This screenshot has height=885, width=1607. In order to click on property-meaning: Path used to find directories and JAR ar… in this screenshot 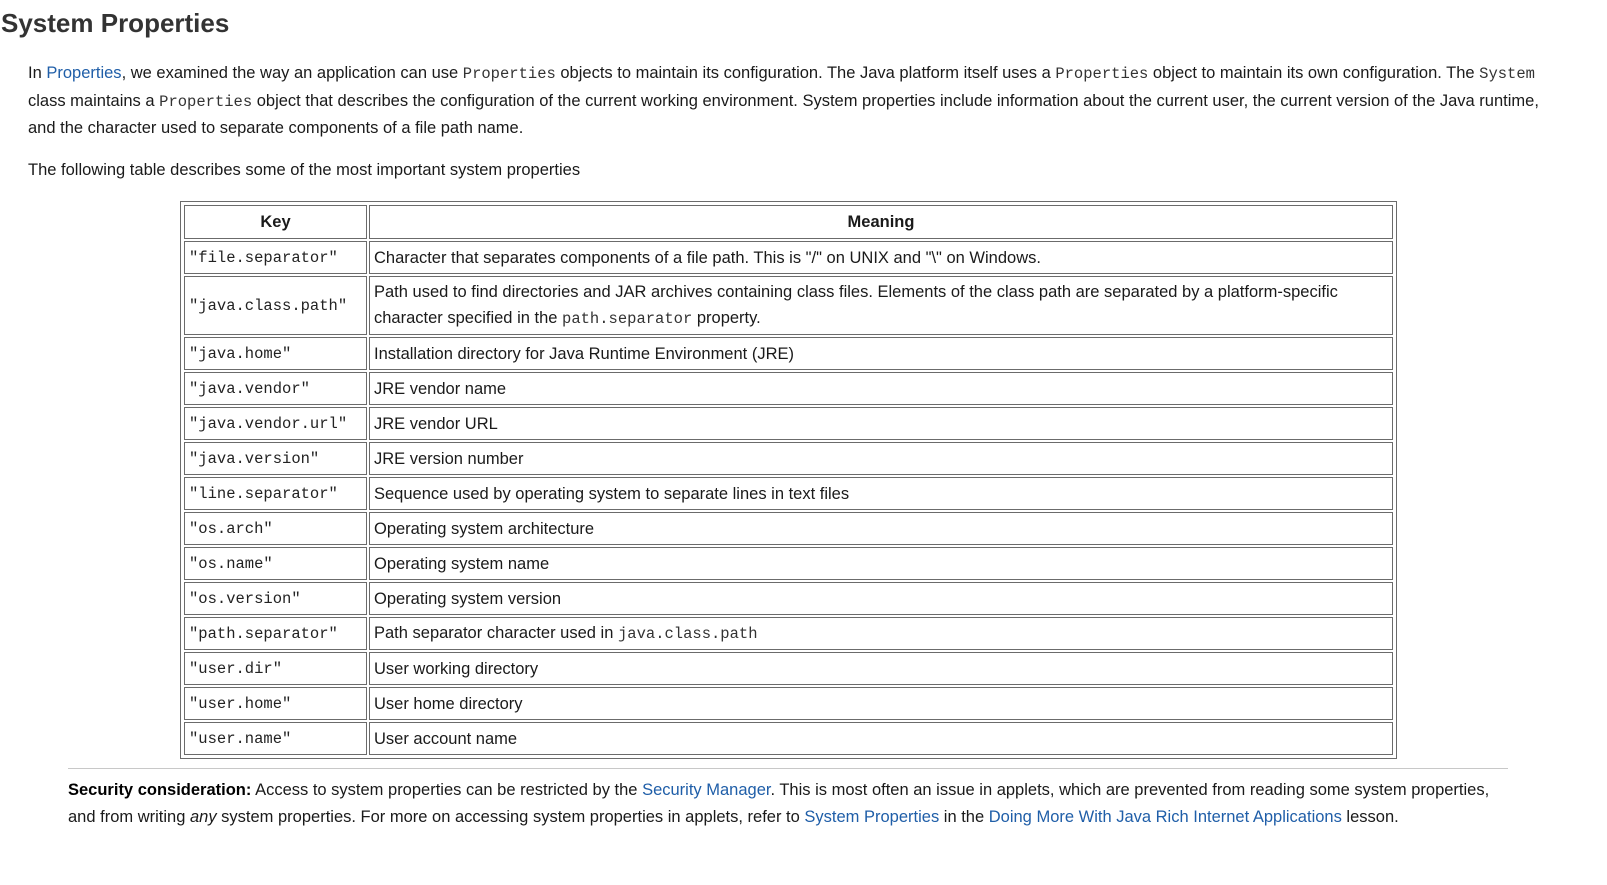, I will do `click(881, 305)`.